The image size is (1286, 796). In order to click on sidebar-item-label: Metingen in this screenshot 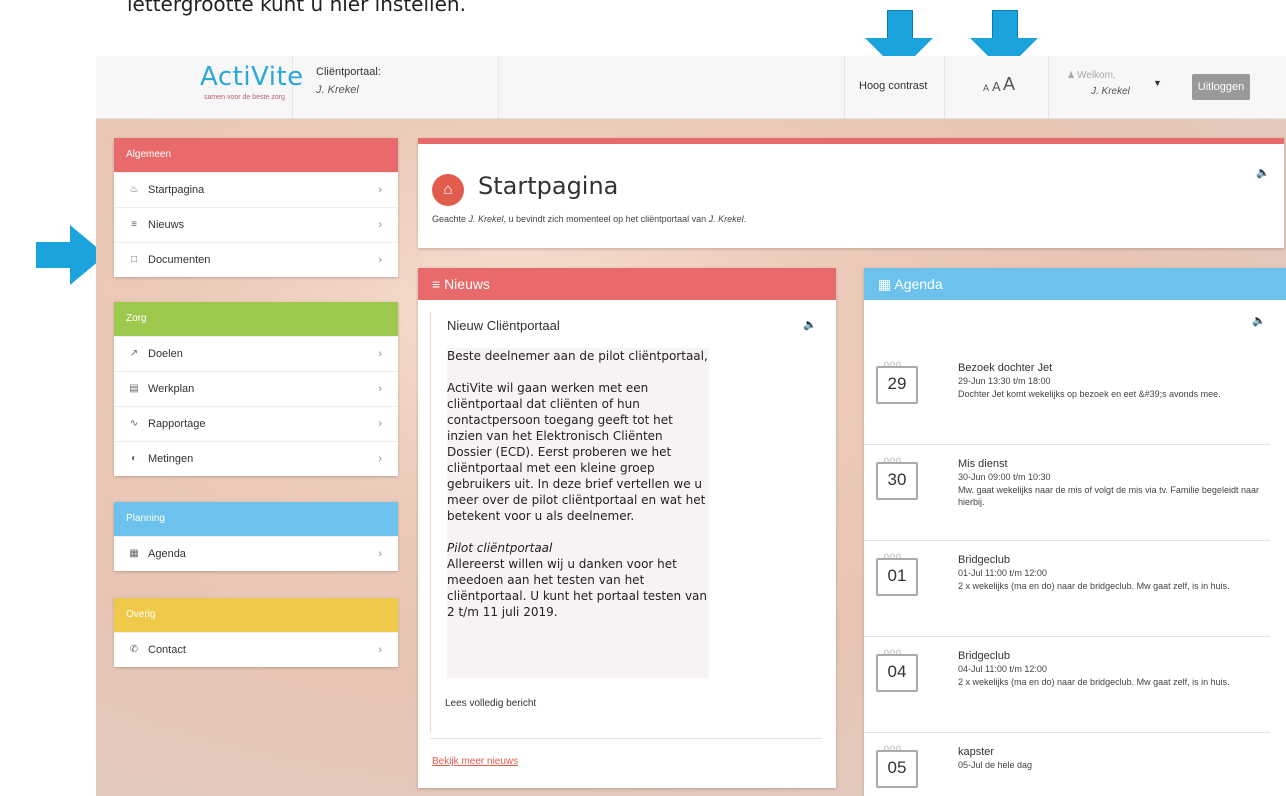, I will do `click(171, 459)`.